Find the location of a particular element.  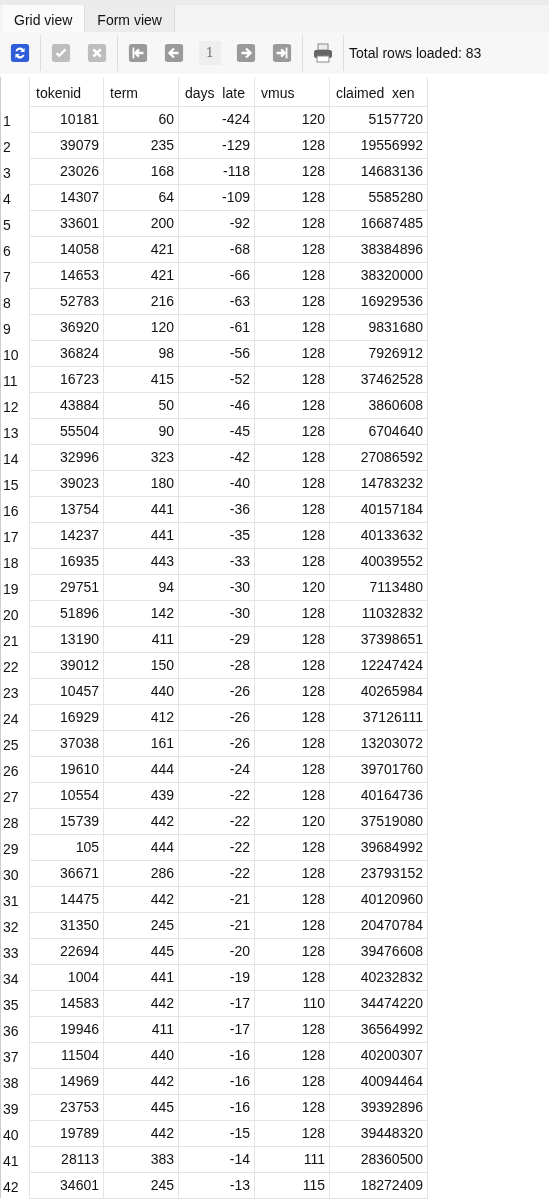

last-page-button is located at coordinates (282, 53).